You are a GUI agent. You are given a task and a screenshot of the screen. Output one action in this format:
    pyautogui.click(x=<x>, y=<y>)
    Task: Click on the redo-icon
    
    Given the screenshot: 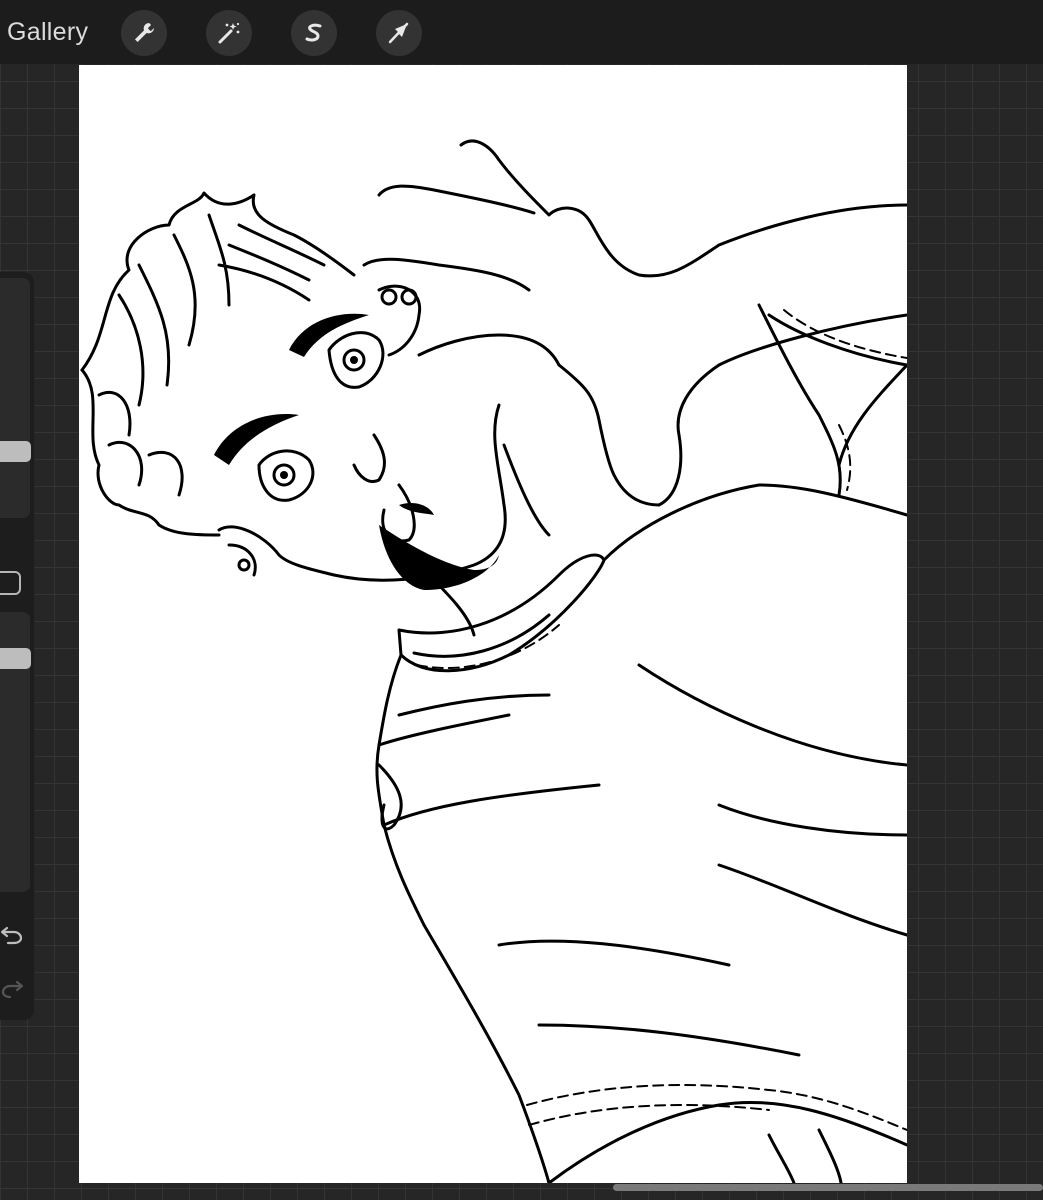 What is the action you would take?
    pyautogui.click(x=13, y=991)
    